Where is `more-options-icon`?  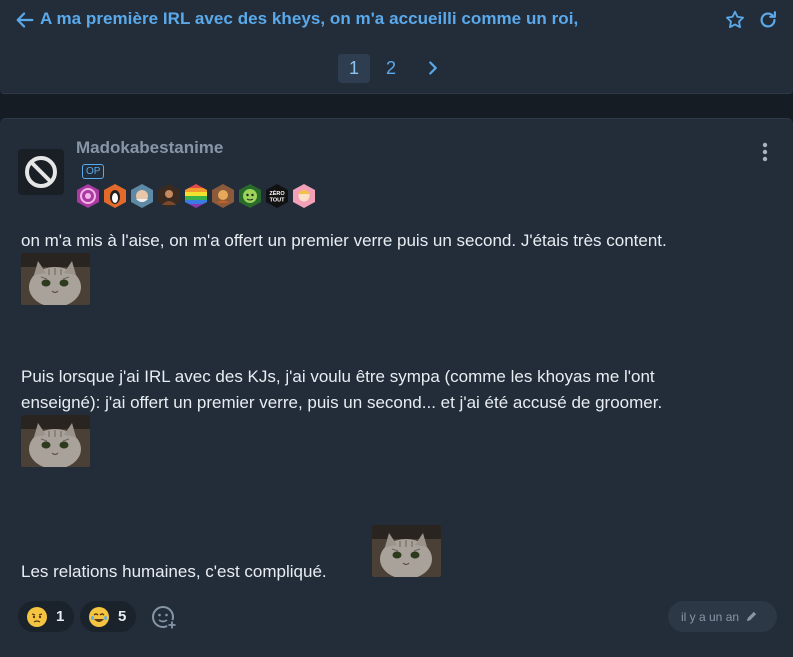
more-options-icon is located at coordinates (765, 152).